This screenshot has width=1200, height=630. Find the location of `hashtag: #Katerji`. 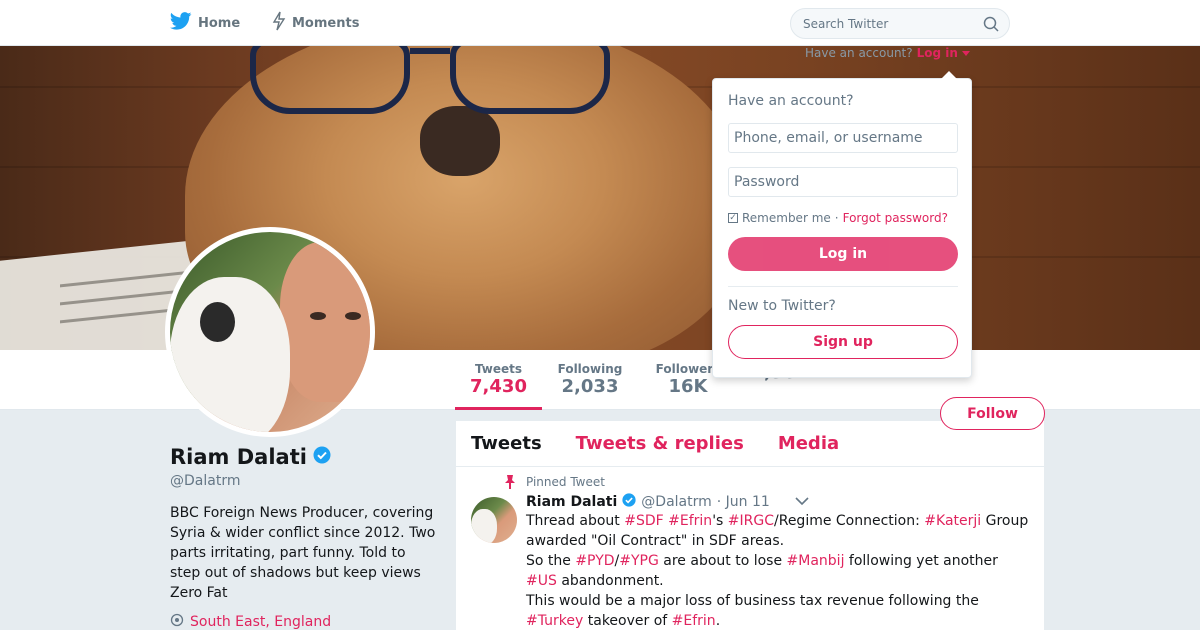

hashtag: #Katerji is located at coordinates (952, 521).